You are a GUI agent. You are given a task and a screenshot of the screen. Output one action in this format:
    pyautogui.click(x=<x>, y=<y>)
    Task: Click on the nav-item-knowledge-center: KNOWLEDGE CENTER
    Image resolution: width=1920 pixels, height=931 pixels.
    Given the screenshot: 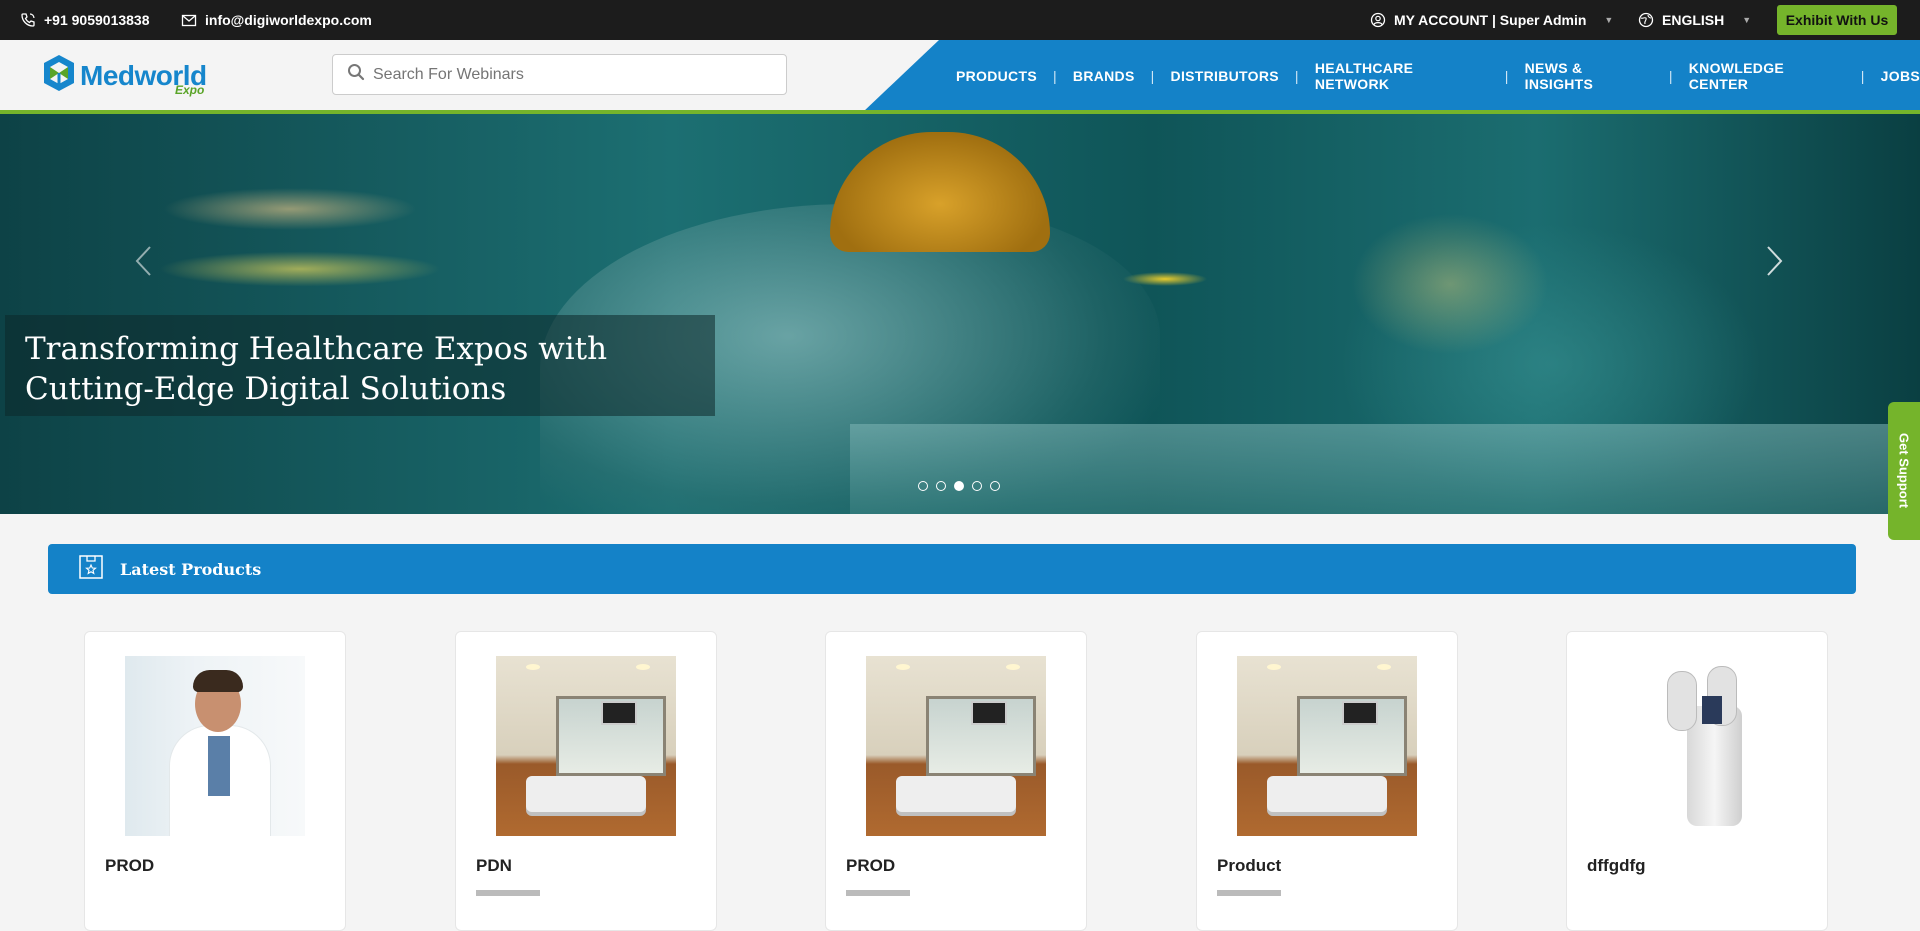 What is the action you would take?
    pyautogui.click(x=1767, y=76)
    